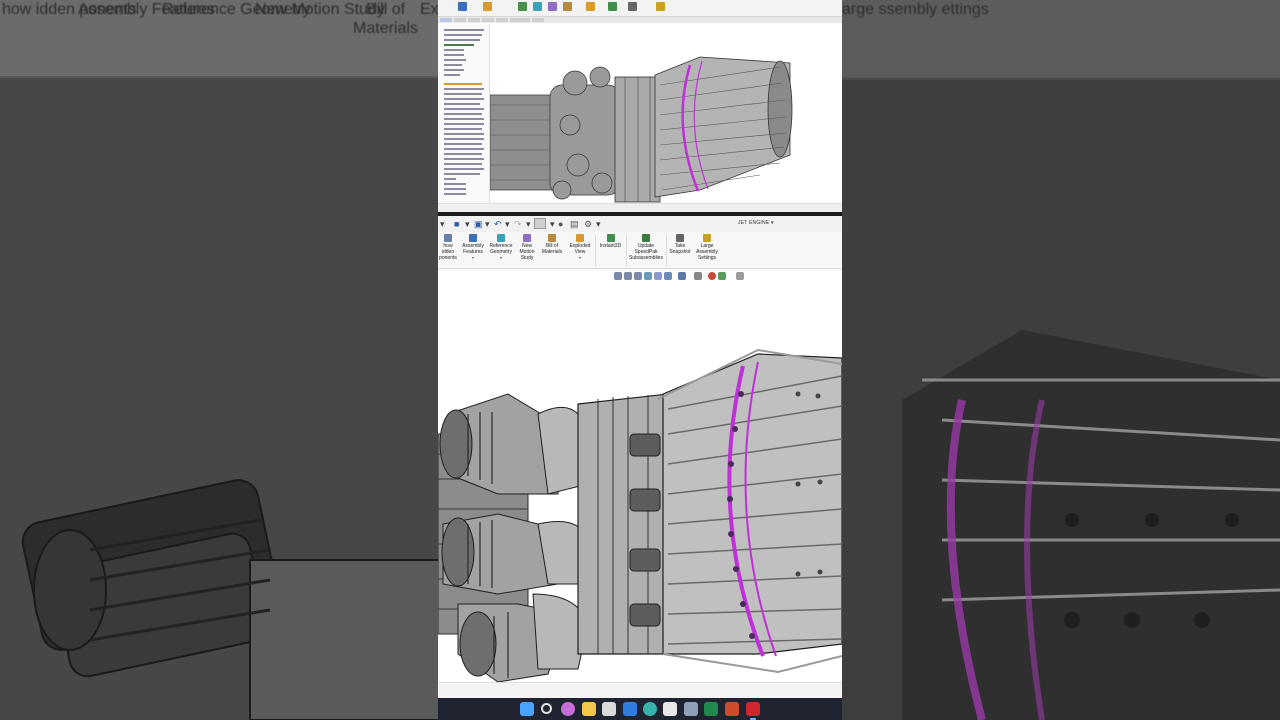 This screenshot has width=1280, height=720. What do you see at coordinates (638, 276) in the screenshot?
I see `previous-view-icon` at bounding box center [638, 276].